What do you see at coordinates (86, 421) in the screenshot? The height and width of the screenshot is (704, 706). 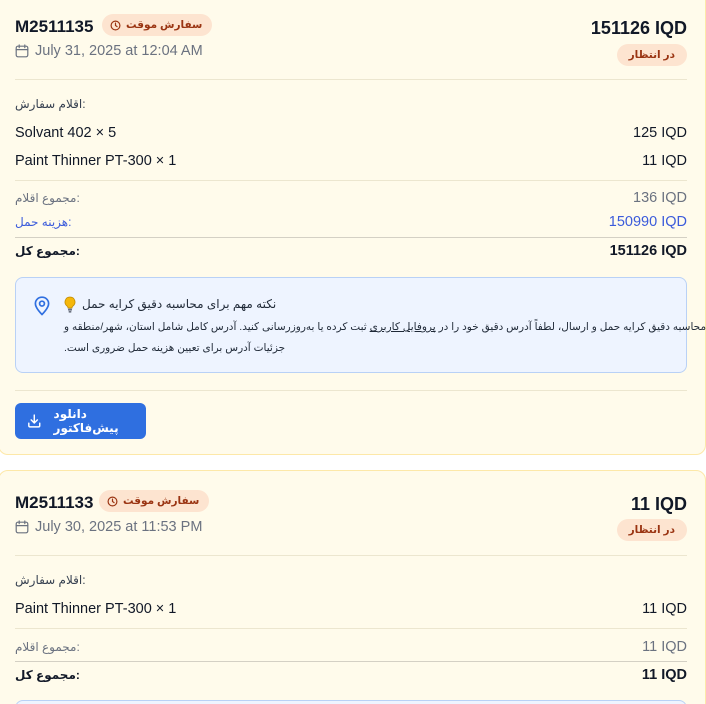 I see `download-label: دانلود پیش‌فاکتور` at bounding box center [86, 421].